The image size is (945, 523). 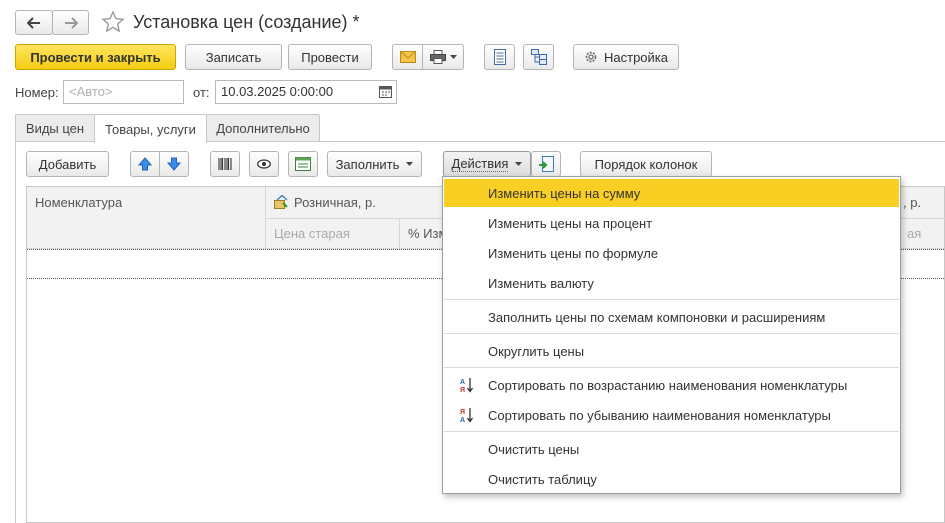 I want to click on forward-button, so click(x=70, y=22).